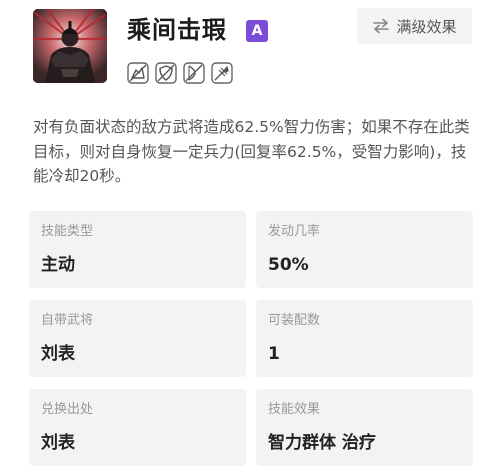 The image size is (504, 473). I want to click on cavalry-icon, so click(138, 73).